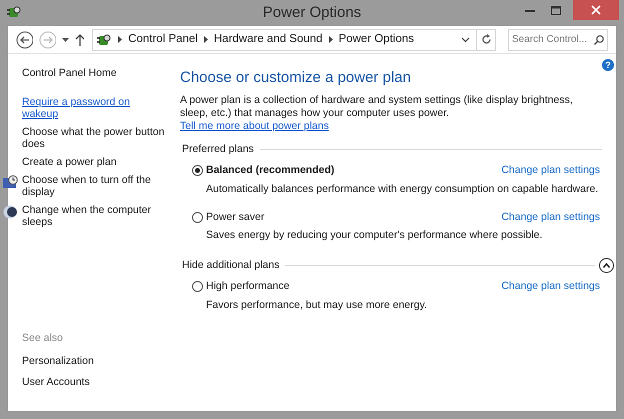 The image size is (624, 419). I want to click on refresh-icon, so click(486, 39).